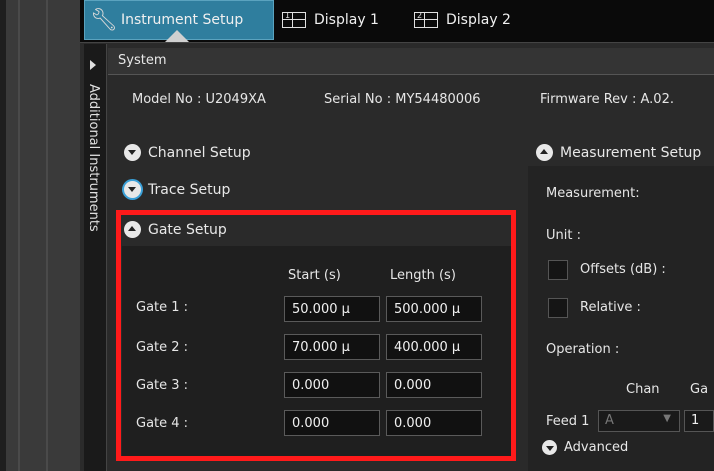 This screenshot has width=714, height=471. I want to click on tab-display-1: 1 Display 1, so click(342, 20).